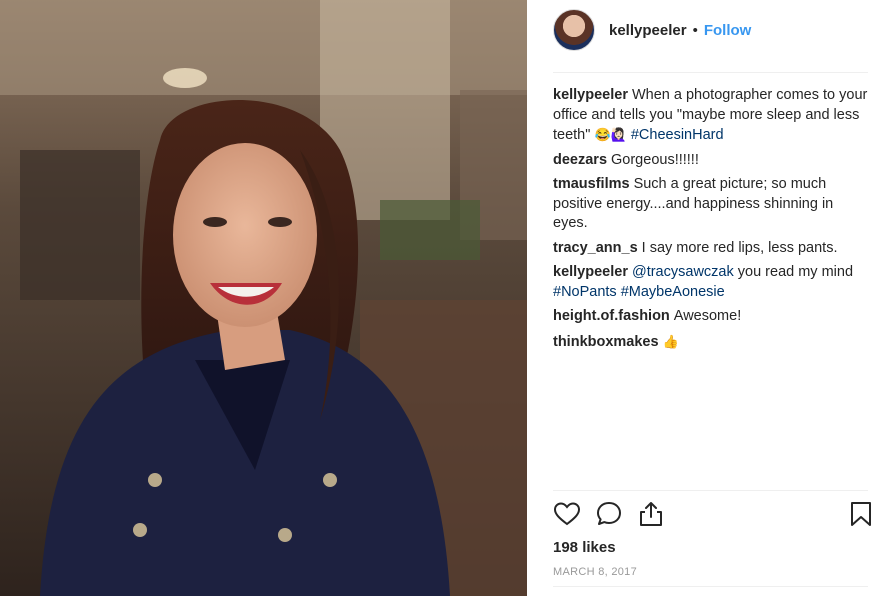 This screenshot has height=596, width=888. What do you see at coordinates (728, 30) in the screenshot?
I see `follow-button: Follow` at bounding box center [728, 30].